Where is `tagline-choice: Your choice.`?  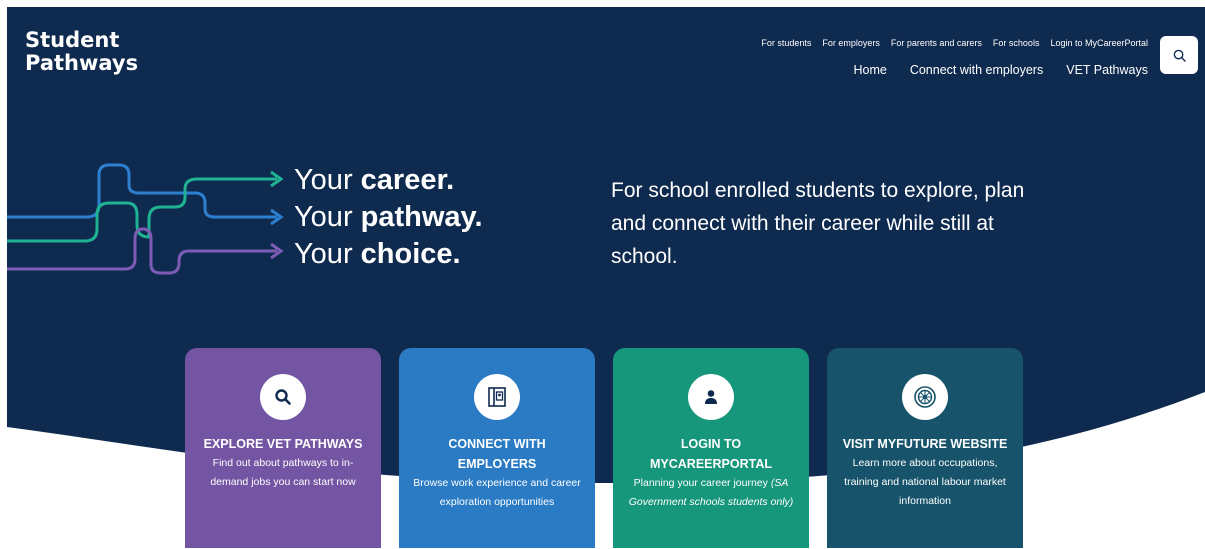 tagline-choice: Your choice. is located at coordinates (388, 254).